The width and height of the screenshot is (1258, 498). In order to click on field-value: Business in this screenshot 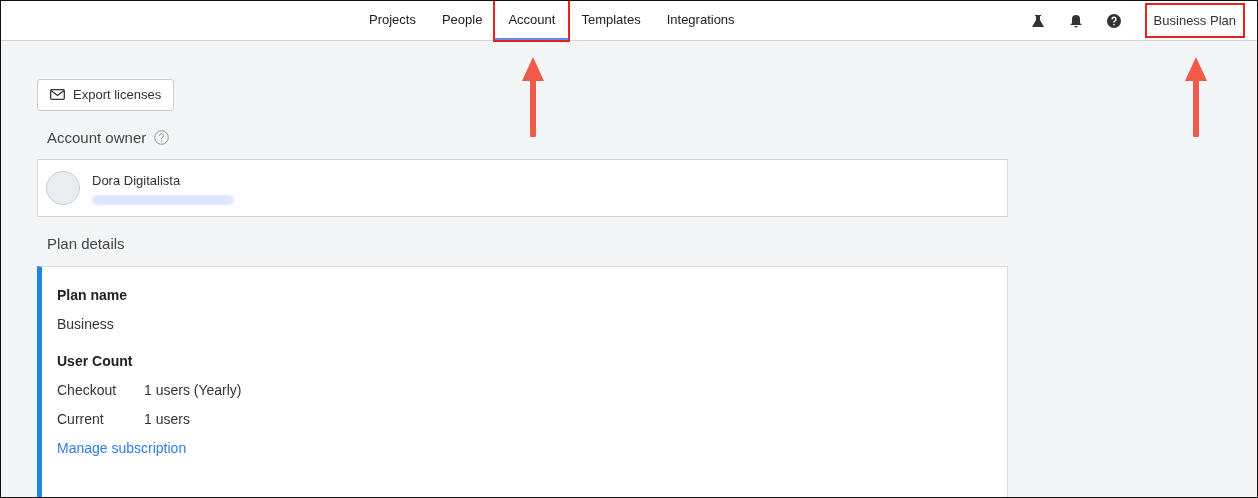, I will do `click(86, 324)`.